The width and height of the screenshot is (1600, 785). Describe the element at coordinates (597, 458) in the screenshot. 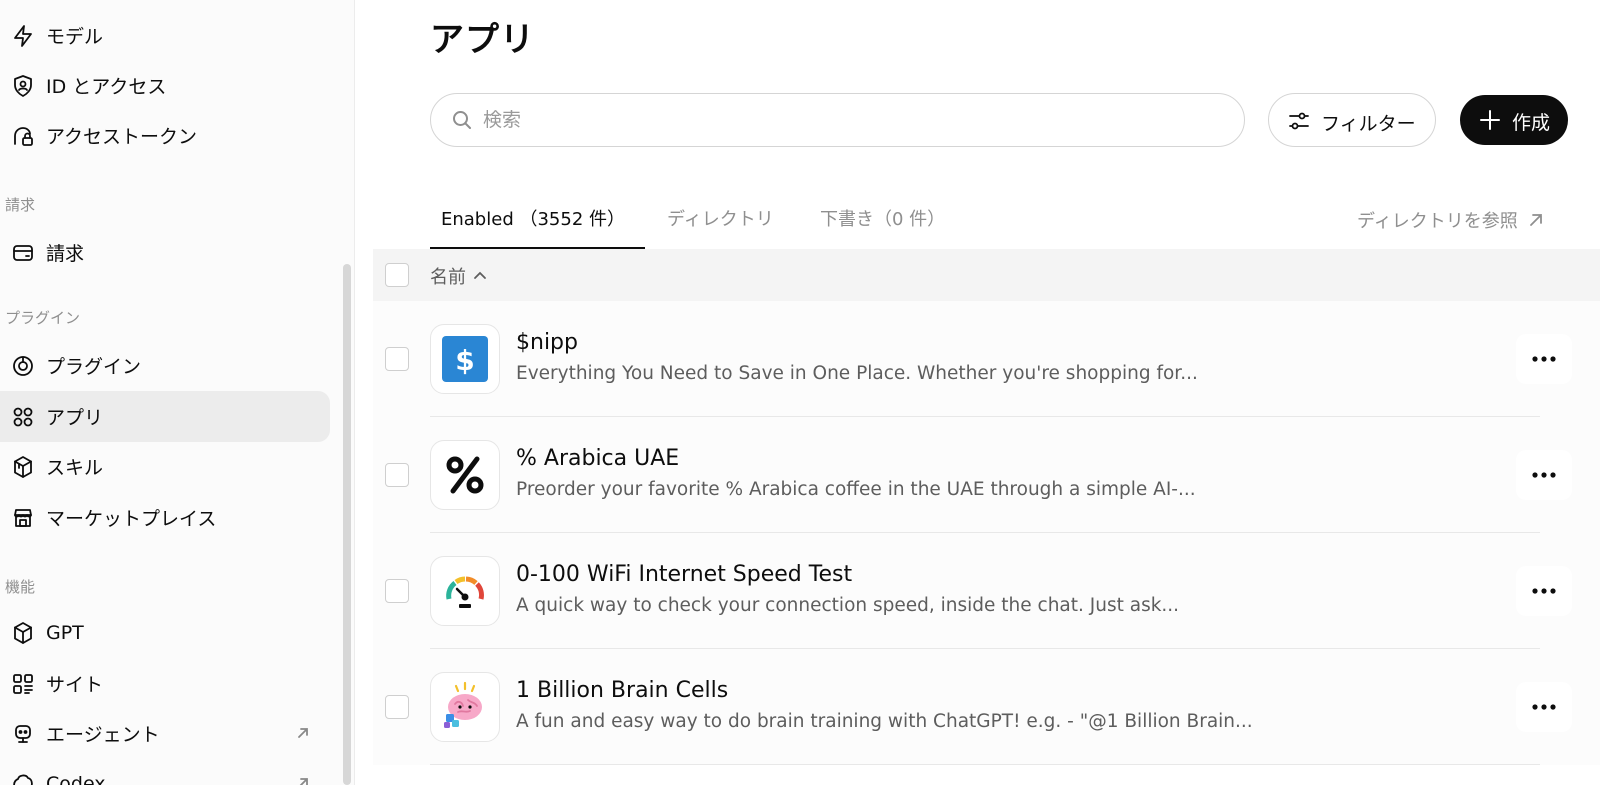

I see `app-name: % Arabica UAE` at that location.